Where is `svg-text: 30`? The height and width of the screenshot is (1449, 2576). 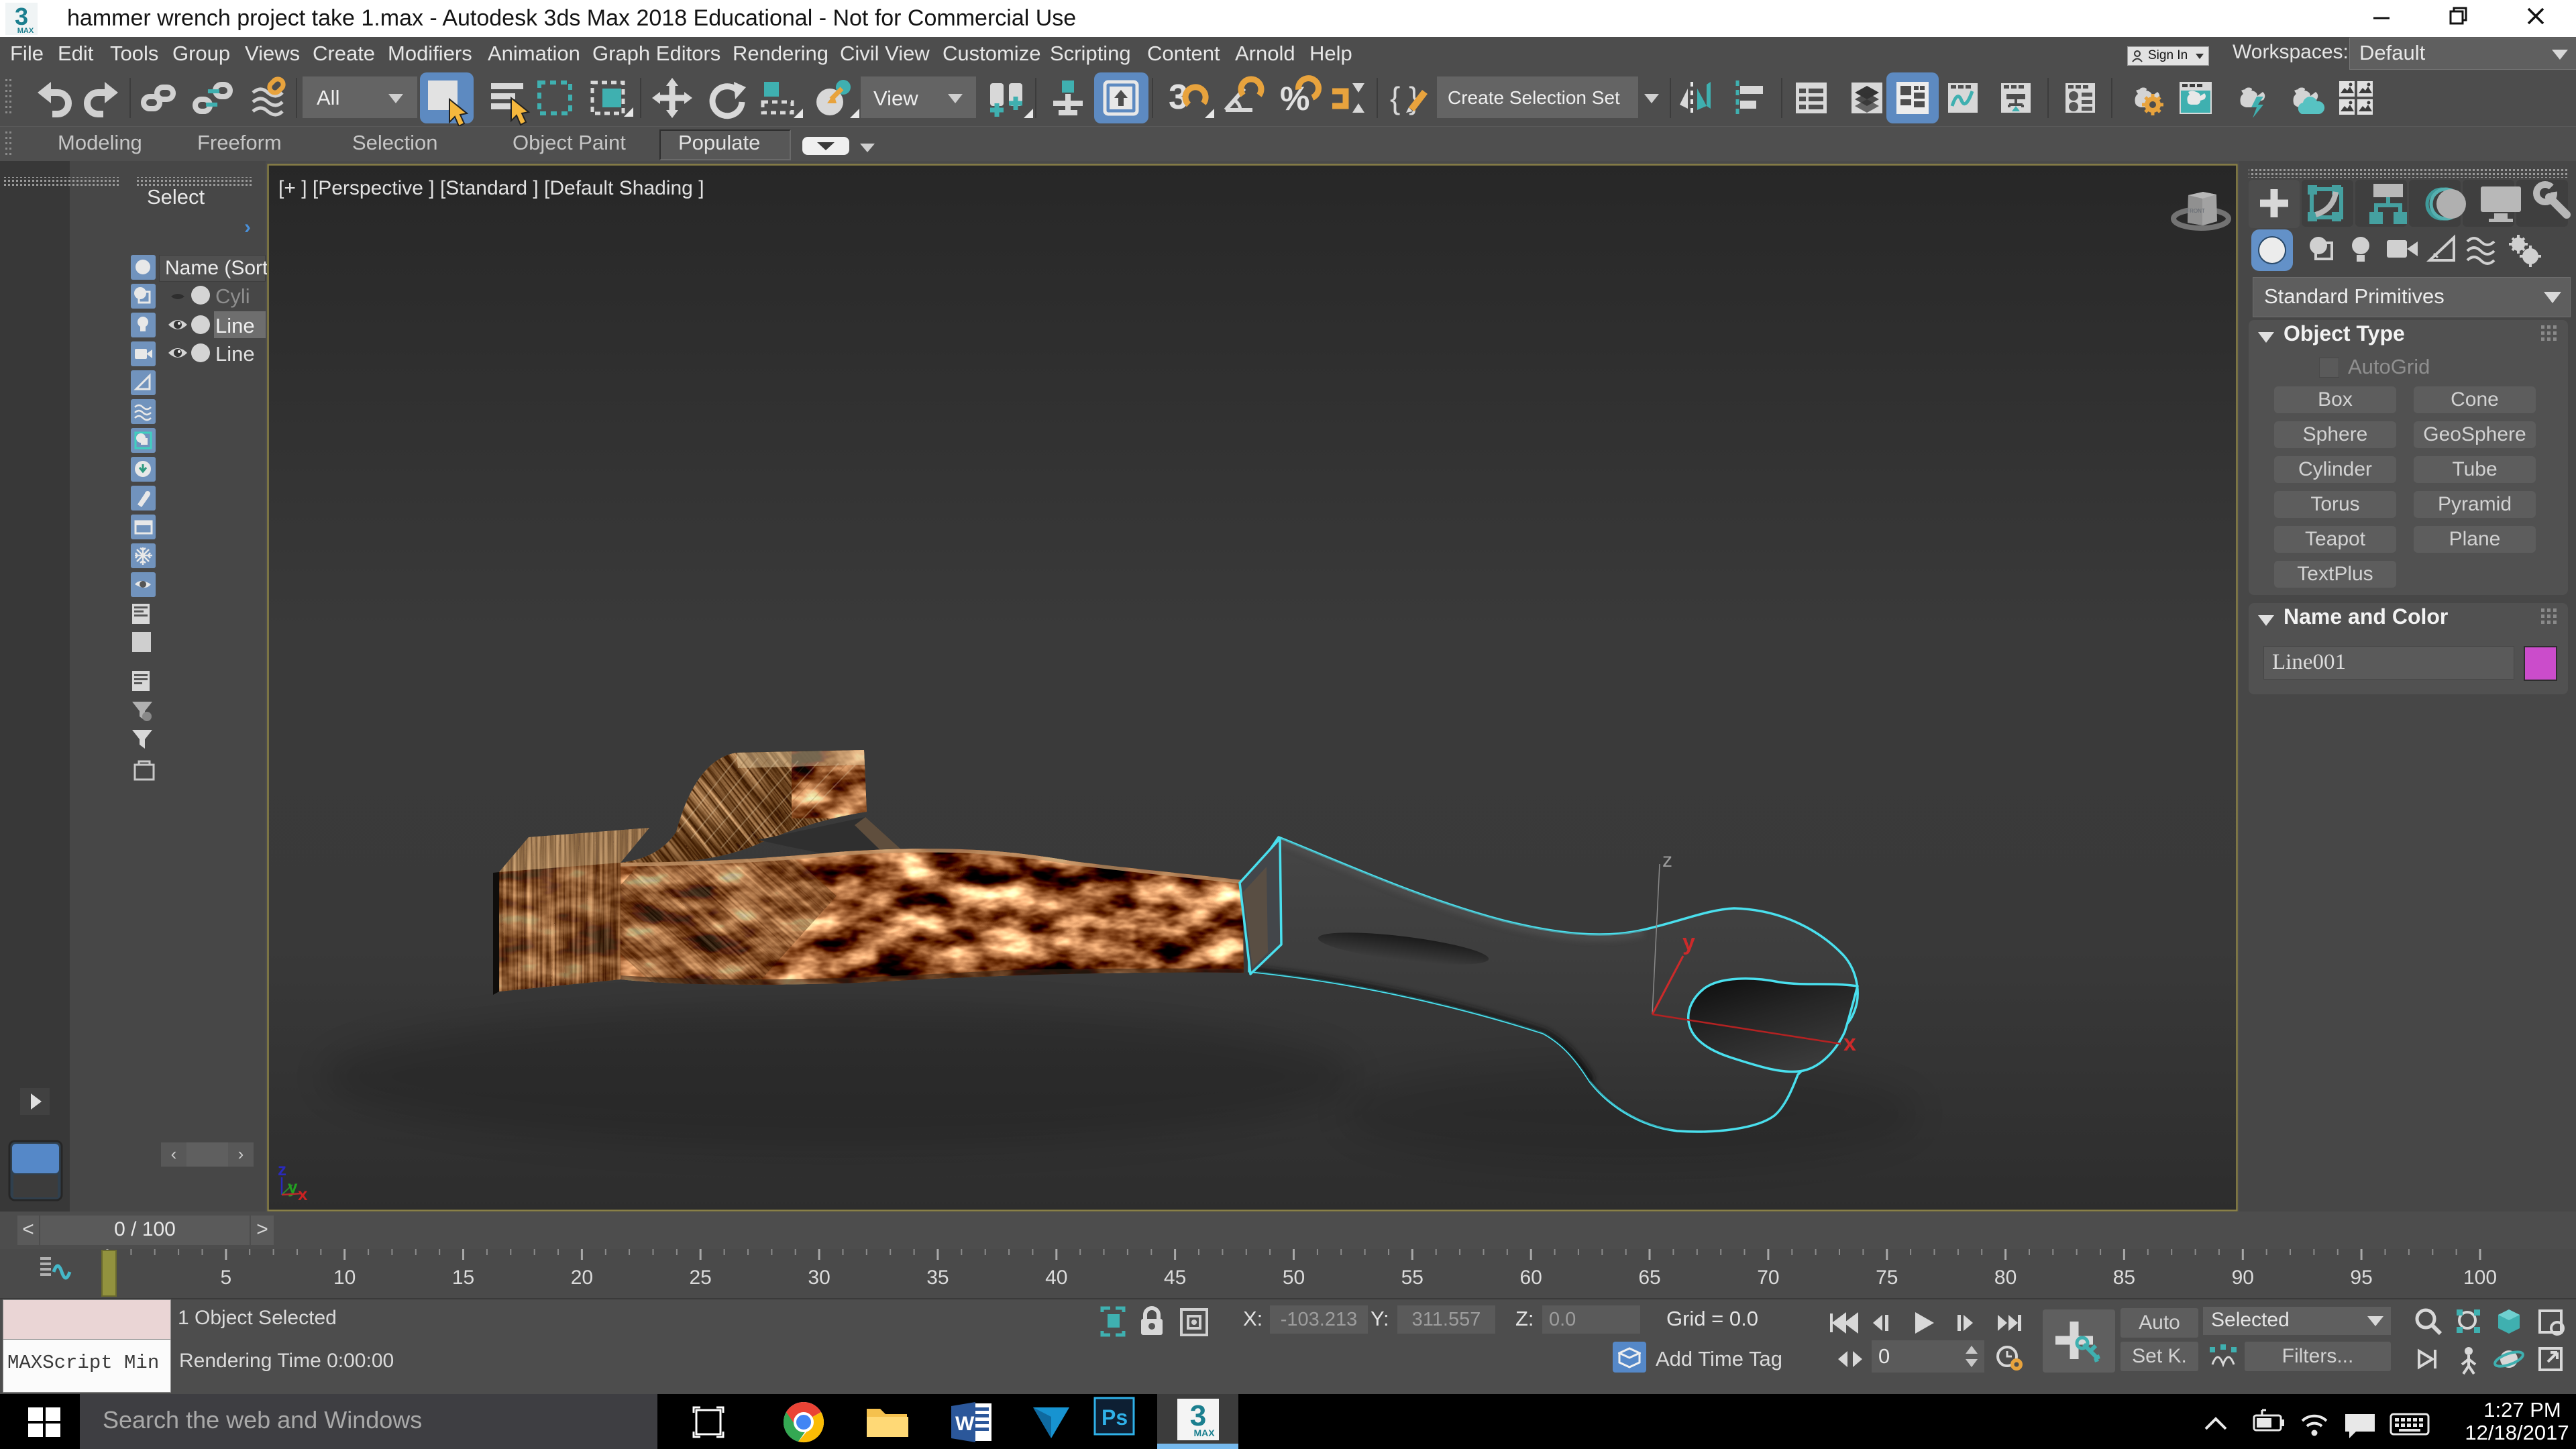 svg-text: 30 is located at coordinates (819, 1278).